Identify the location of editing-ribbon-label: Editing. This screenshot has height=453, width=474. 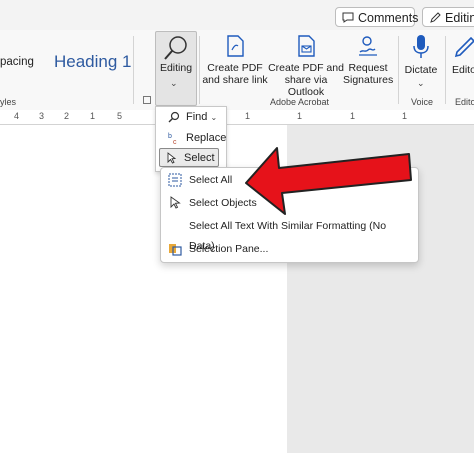
(176, 68).